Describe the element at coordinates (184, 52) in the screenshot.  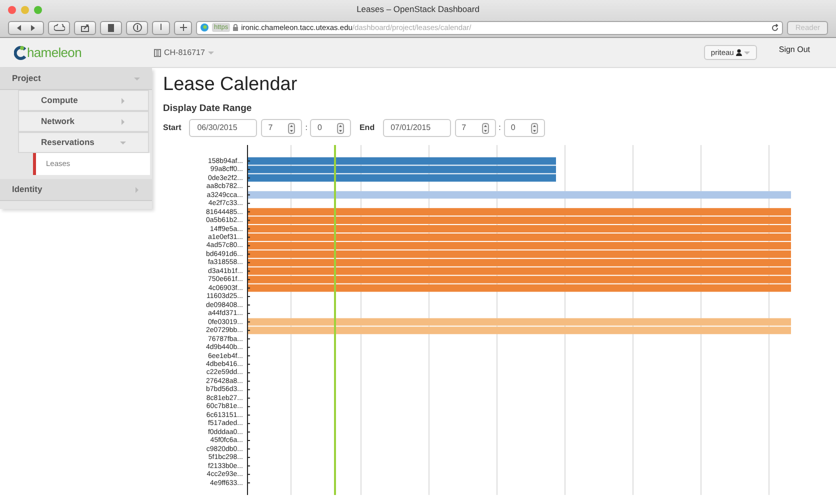
I see `project-selector: CH-816717` at that location.